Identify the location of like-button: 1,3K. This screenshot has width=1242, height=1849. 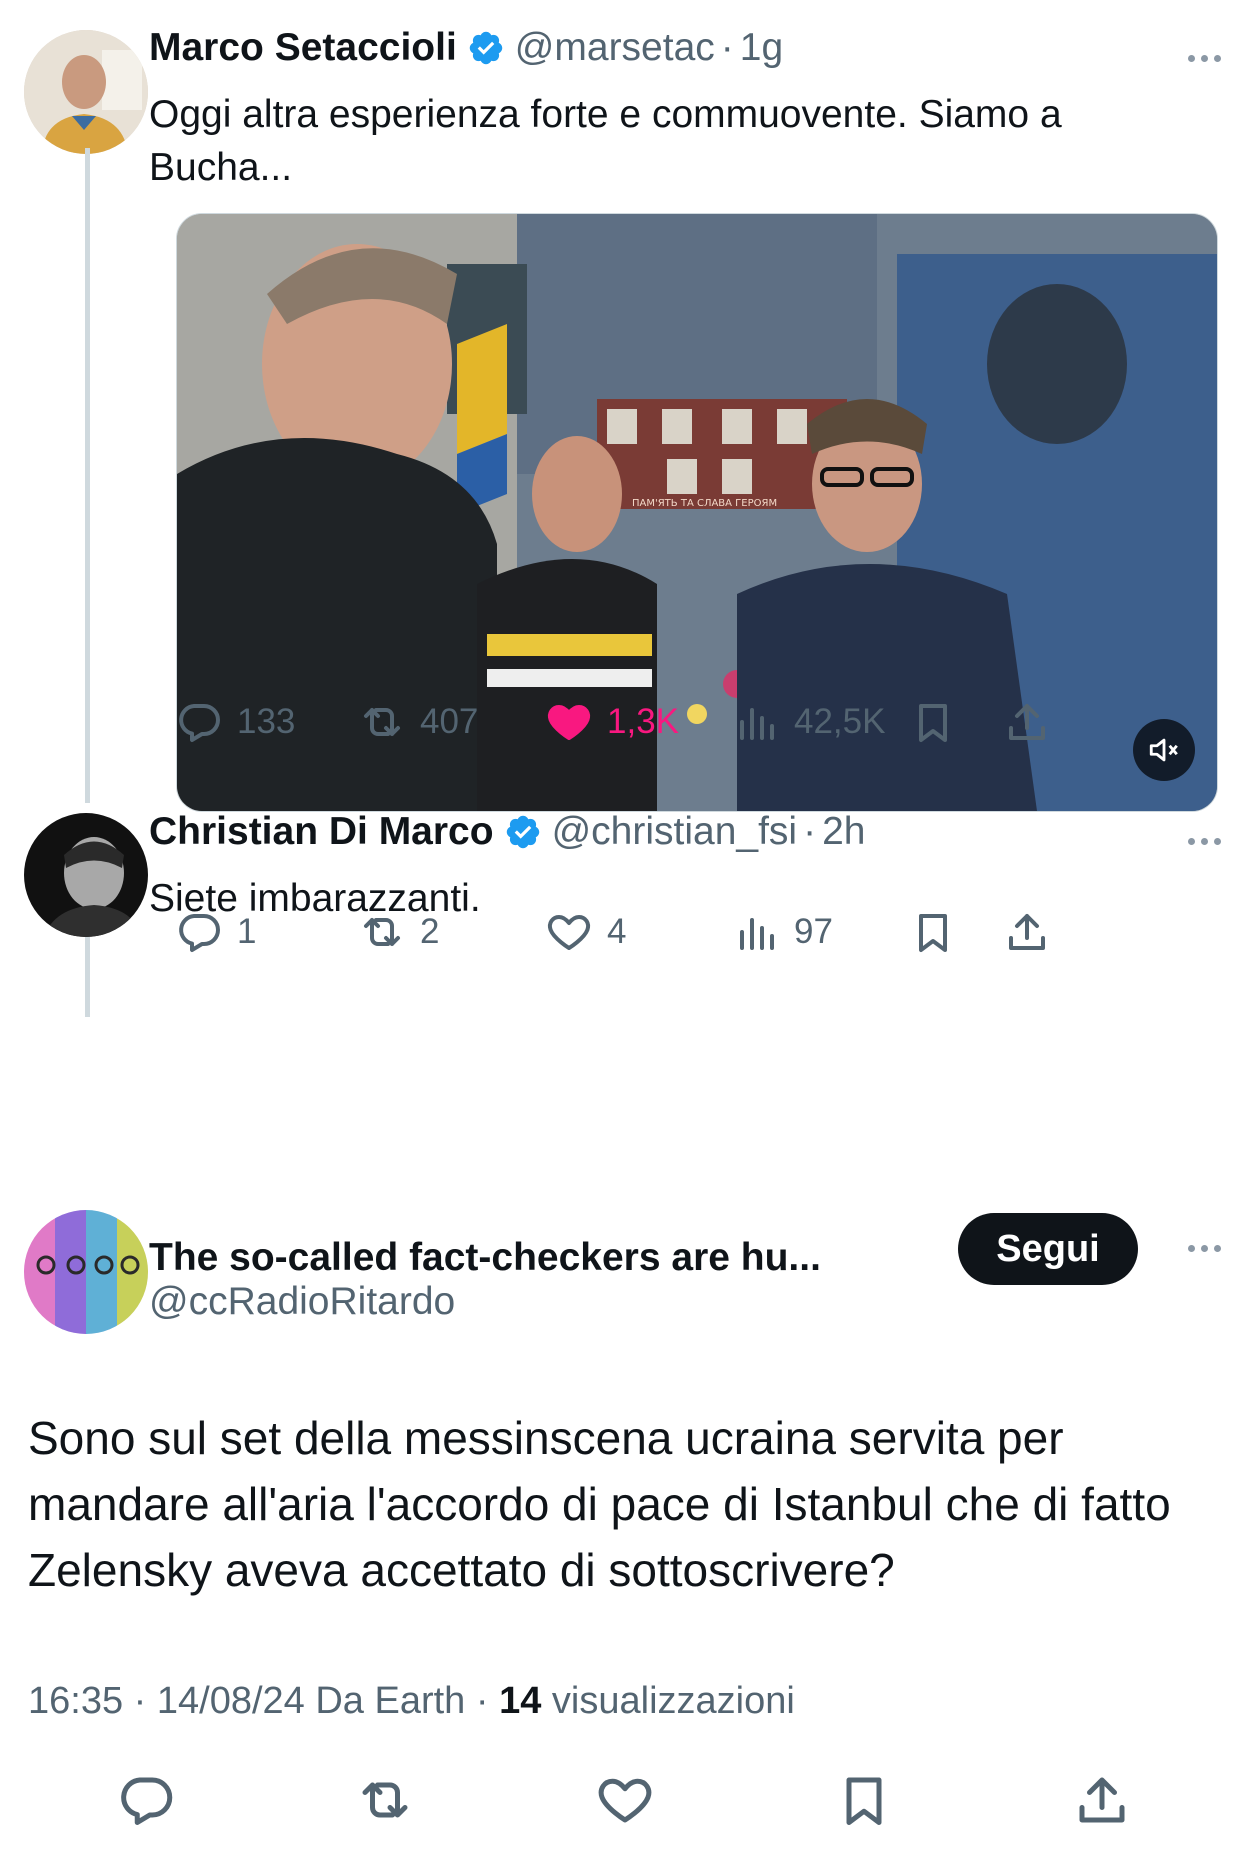
(612, 722).